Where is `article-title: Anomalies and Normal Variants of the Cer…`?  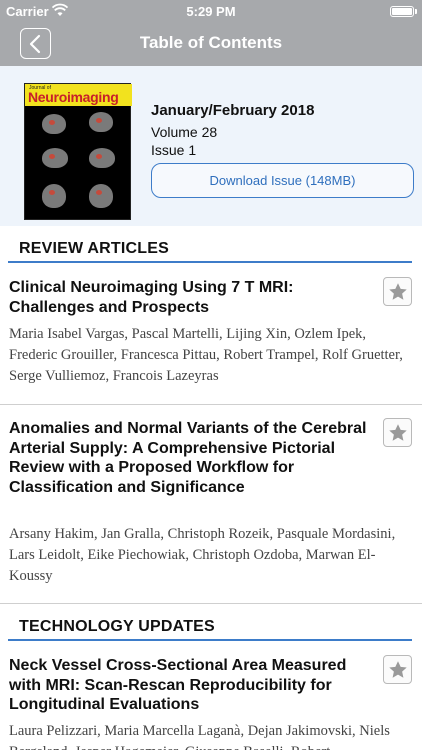 article-title: Anomalies and Normal Variants of the Cer… is located at coordinates (191, 458).